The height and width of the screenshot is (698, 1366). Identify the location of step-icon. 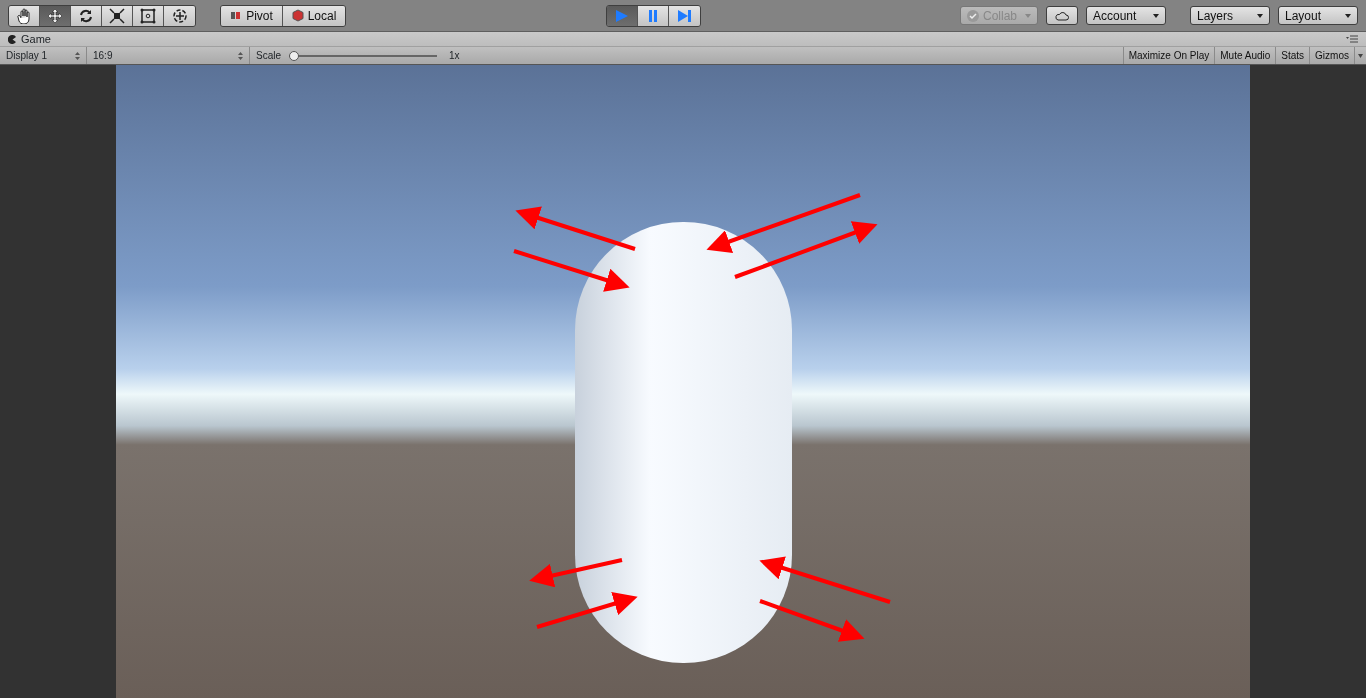
(684, 15).